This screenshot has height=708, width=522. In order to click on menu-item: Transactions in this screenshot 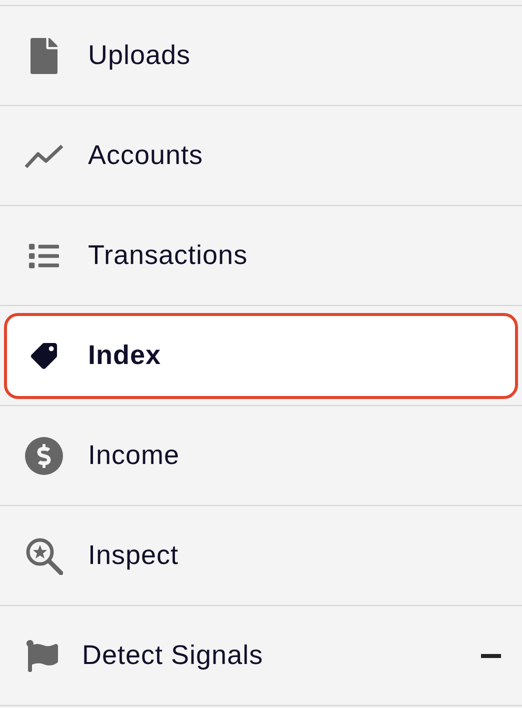, I will do `click(261, 255)`.